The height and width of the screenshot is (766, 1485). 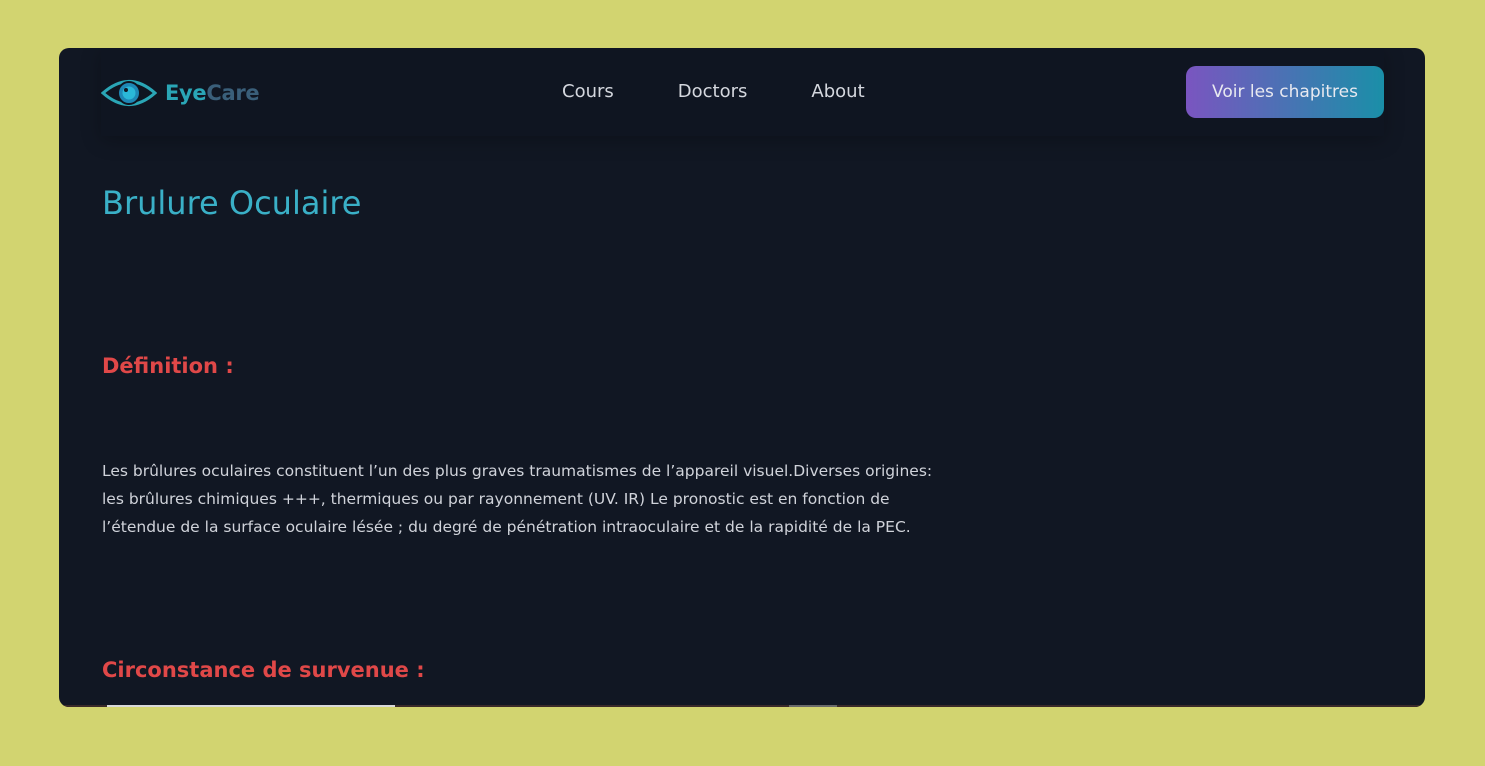 I want to click on nav-links: Cours Doctors About, so click(x=745, y=91).